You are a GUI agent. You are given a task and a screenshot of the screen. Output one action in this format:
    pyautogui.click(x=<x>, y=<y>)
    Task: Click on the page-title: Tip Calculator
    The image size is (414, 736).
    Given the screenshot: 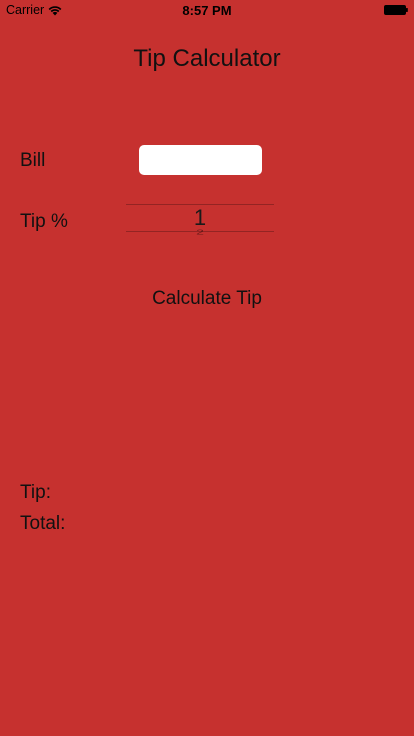 What is the action you would take?
    pyautogui.click(x=207, y=58)
    